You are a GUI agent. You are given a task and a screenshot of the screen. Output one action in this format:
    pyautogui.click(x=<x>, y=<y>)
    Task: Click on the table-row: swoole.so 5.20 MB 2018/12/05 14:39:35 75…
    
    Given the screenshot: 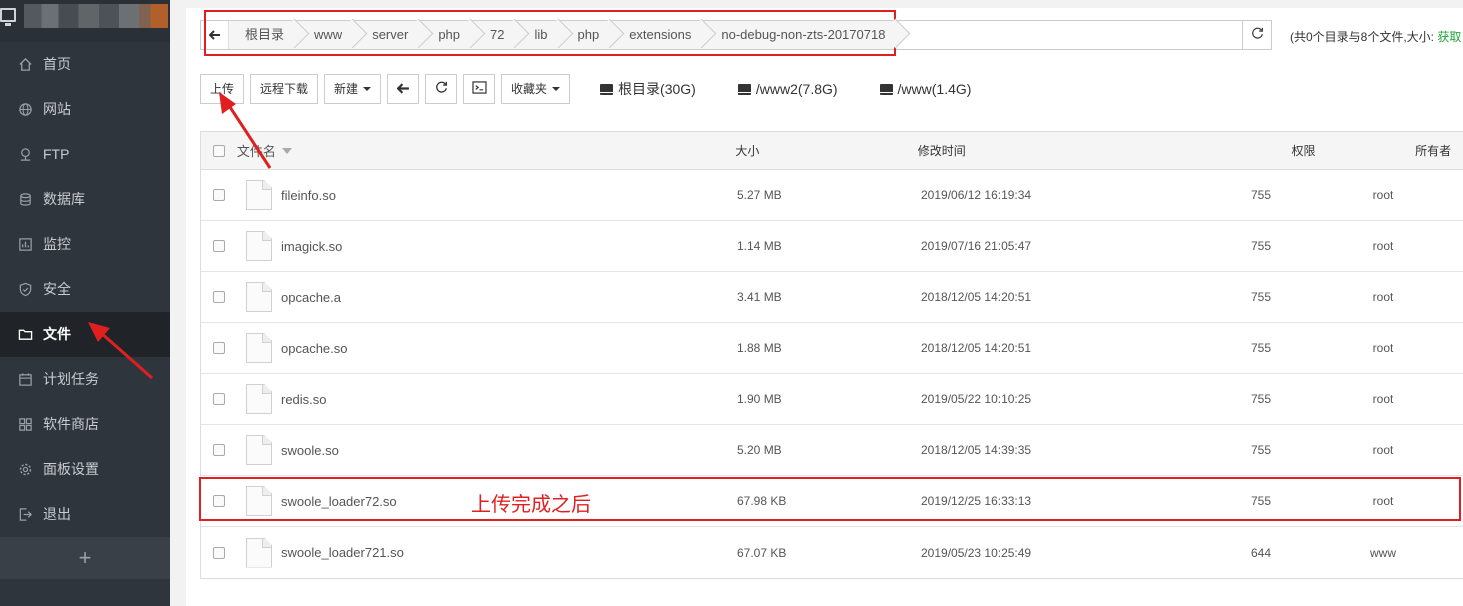 What is the action you would take?
    pyautogui.click(x=832, y=450)
    